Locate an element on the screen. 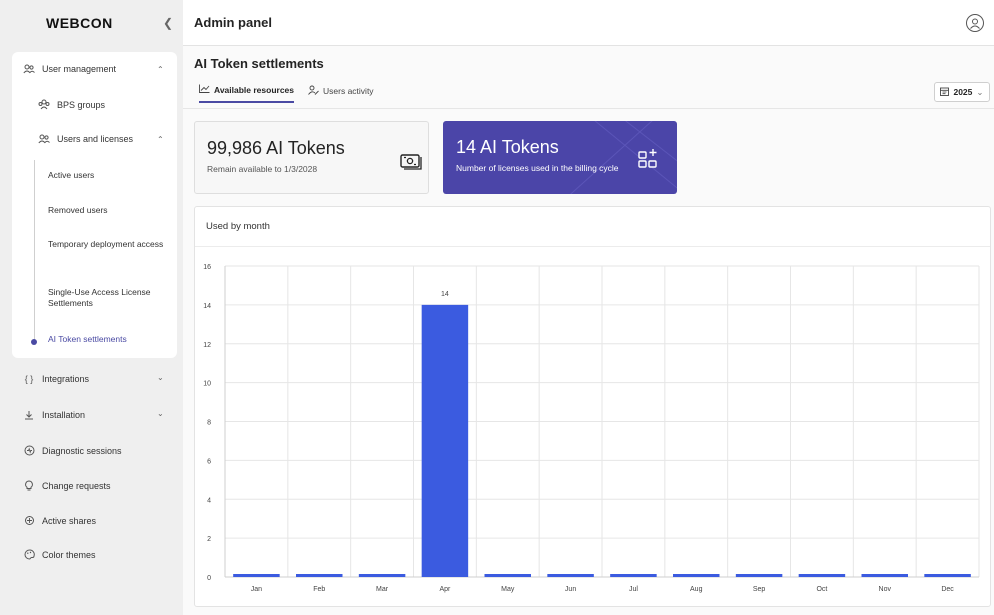 This screenshot has height=615, width=994. y-tick-label: 10 is located at coordinates (207, 384).